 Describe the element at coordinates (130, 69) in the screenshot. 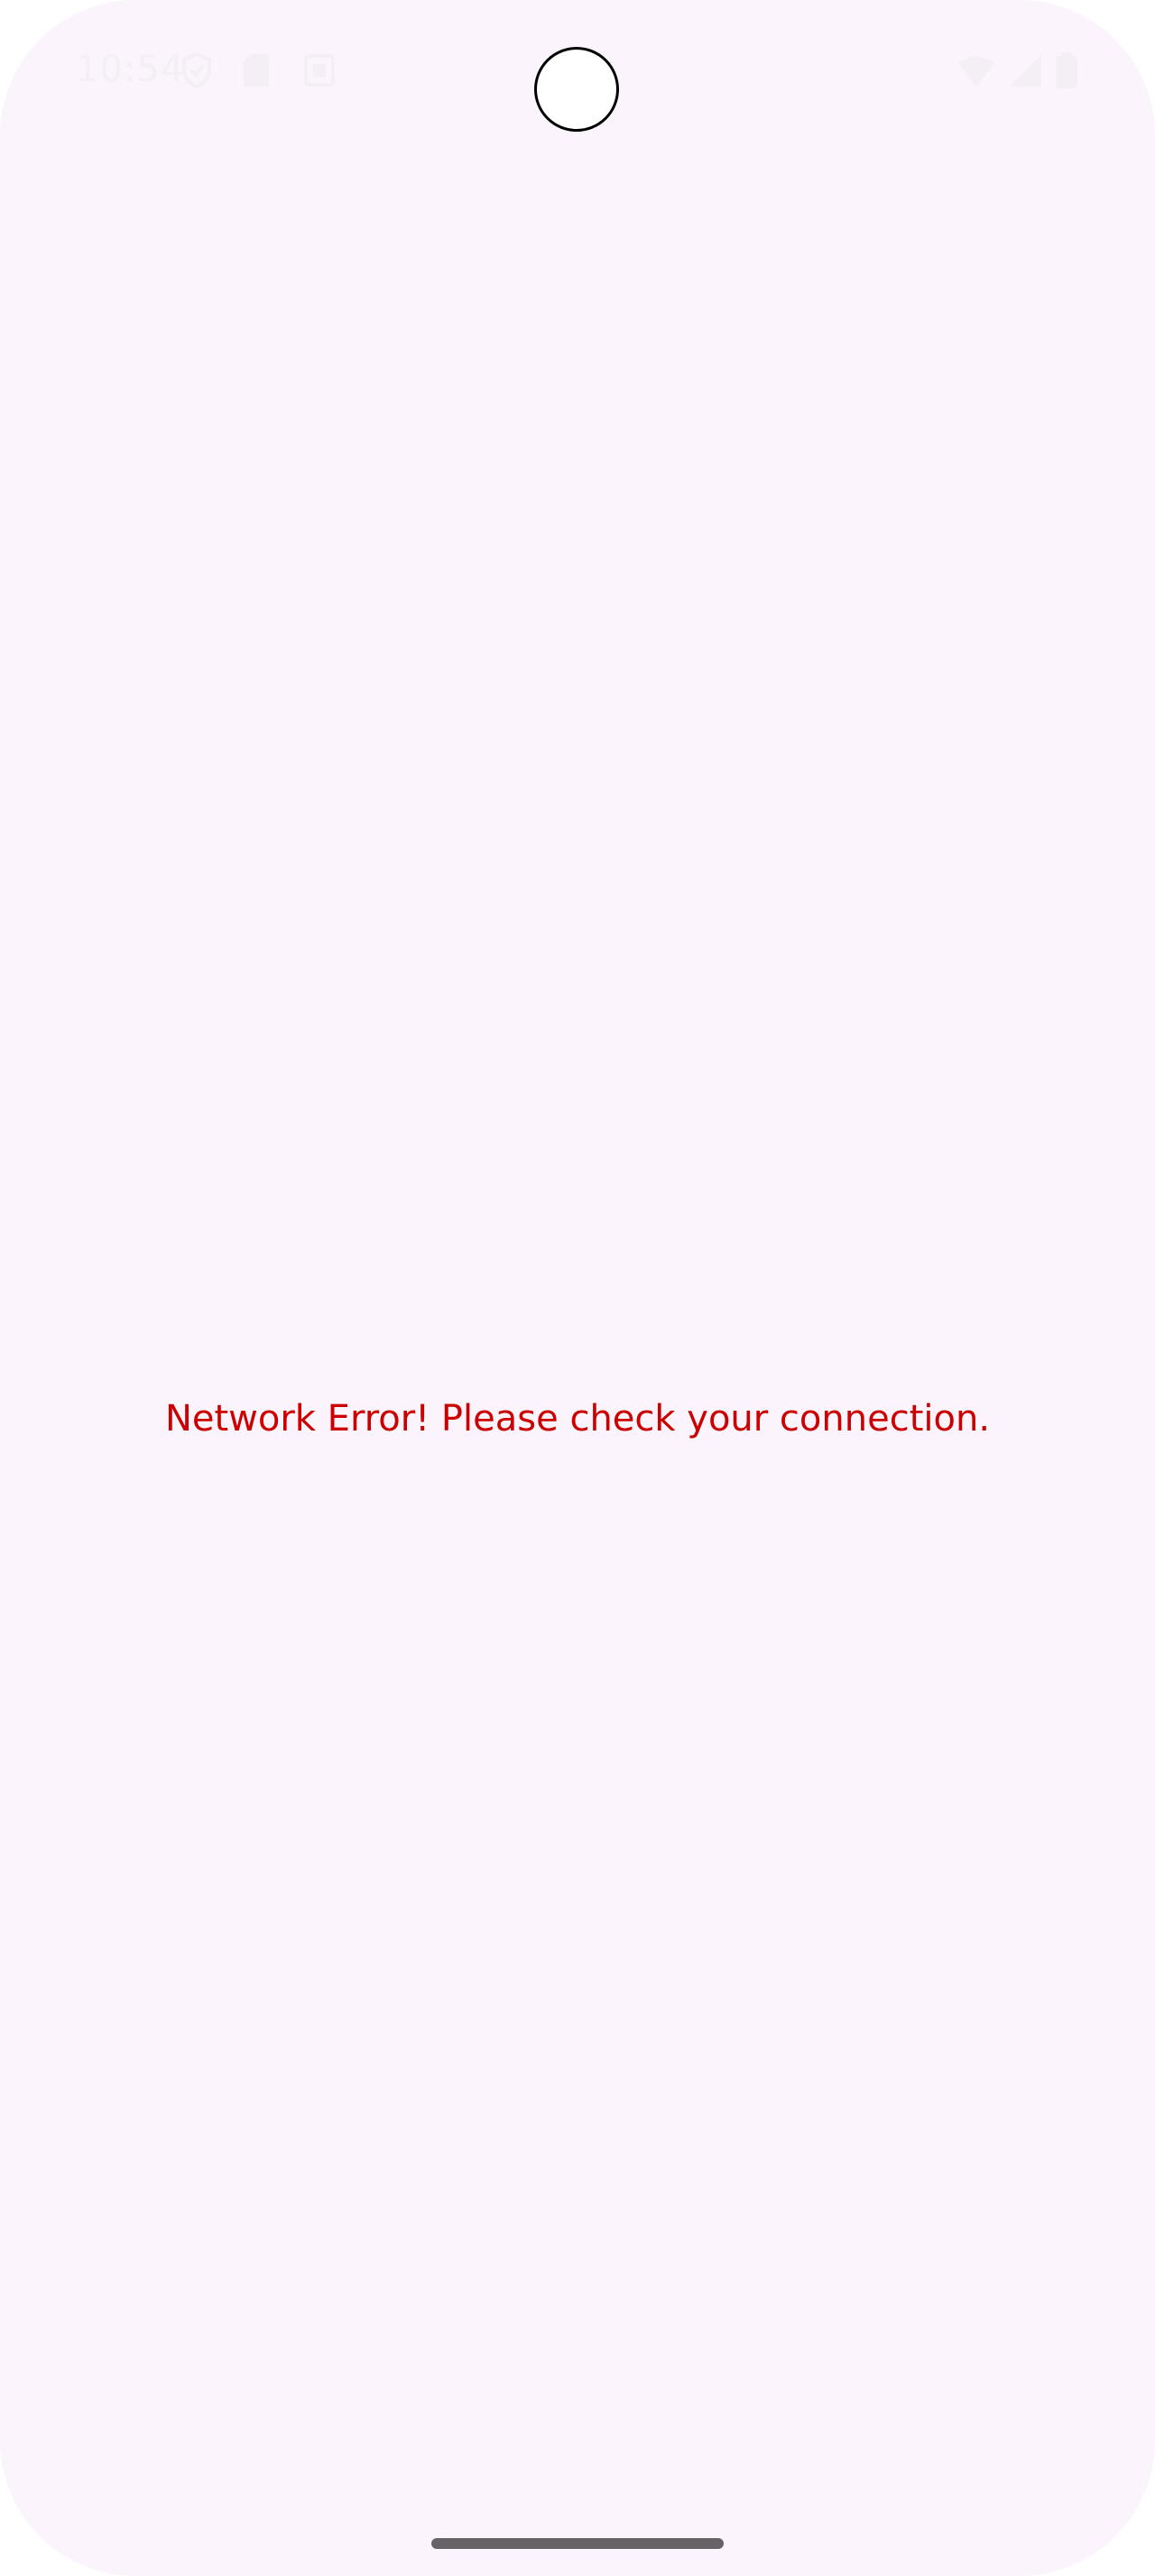

I see `status-time: 10:54` at that location.